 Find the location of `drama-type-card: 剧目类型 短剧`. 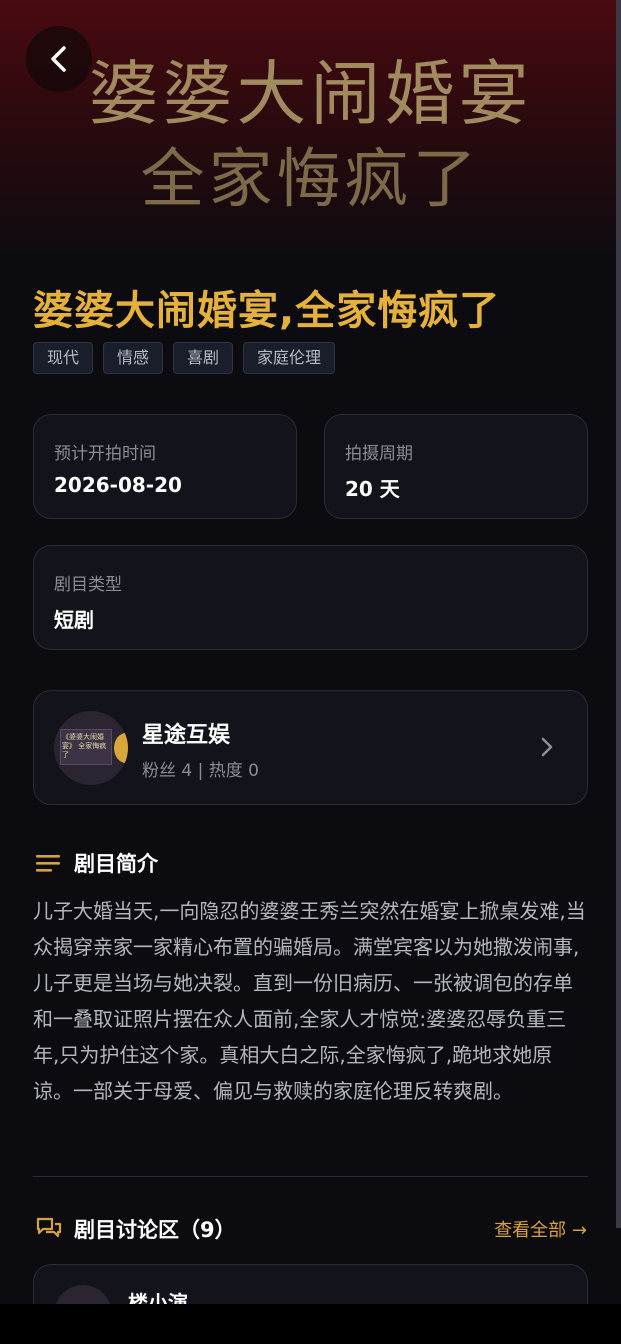

drama-type-card: 剧目类型 短剧 is located at coordinates (310, 597).